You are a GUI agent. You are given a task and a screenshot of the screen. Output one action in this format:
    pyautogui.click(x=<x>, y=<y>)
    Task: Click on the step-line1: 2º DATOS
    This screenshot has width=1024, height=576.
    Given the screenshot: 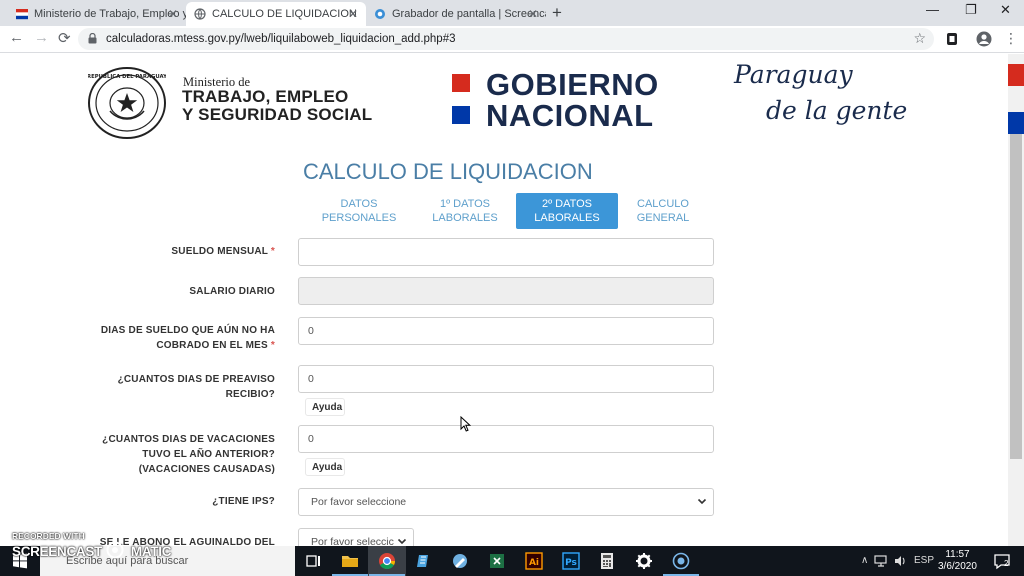 What is the action you would take?
    pyautogui.click(x=567, y=204)
    